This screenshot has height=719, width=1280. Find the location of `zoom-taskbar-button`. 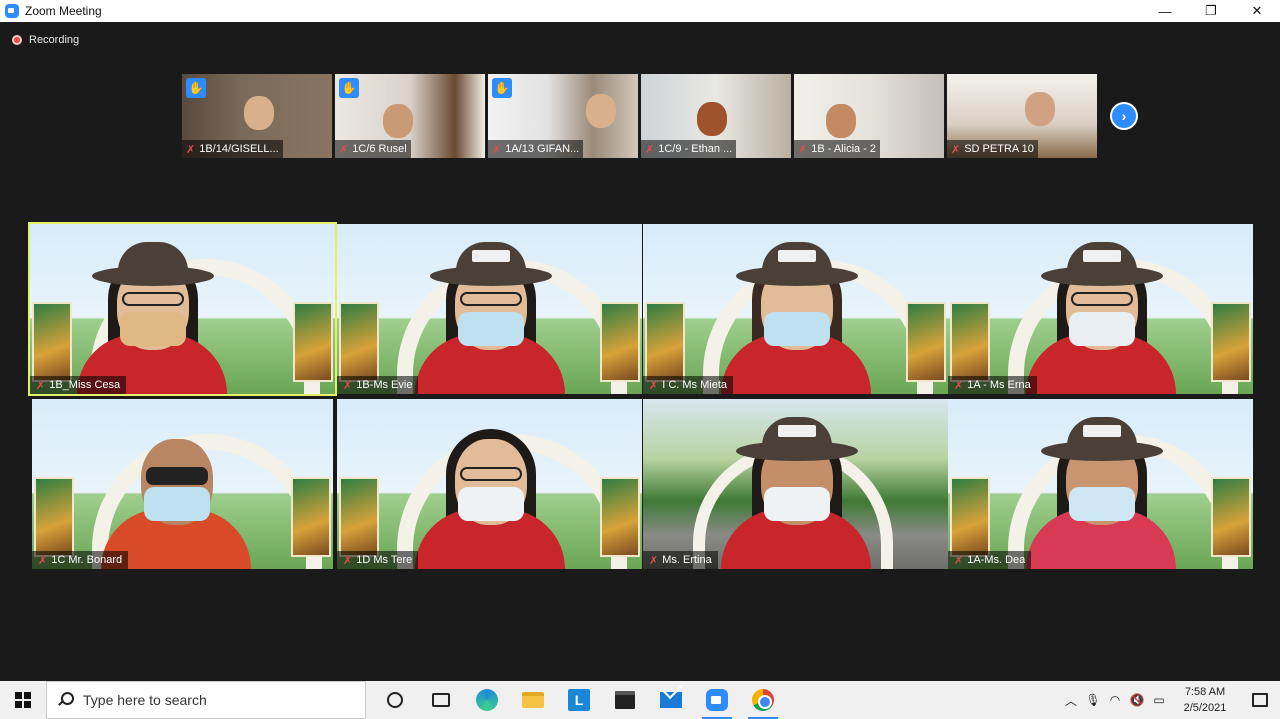

zoom-taskbar-button is located at coordinates (717, 700).